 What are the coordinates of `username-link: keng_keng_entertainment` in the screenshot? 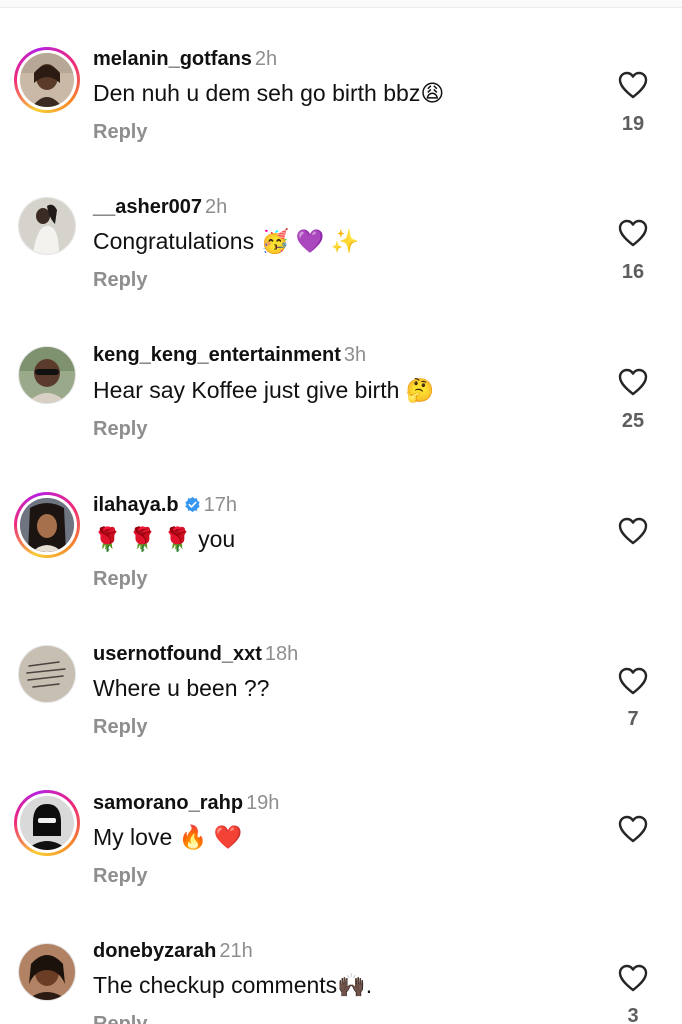 It's located at (217, 355).